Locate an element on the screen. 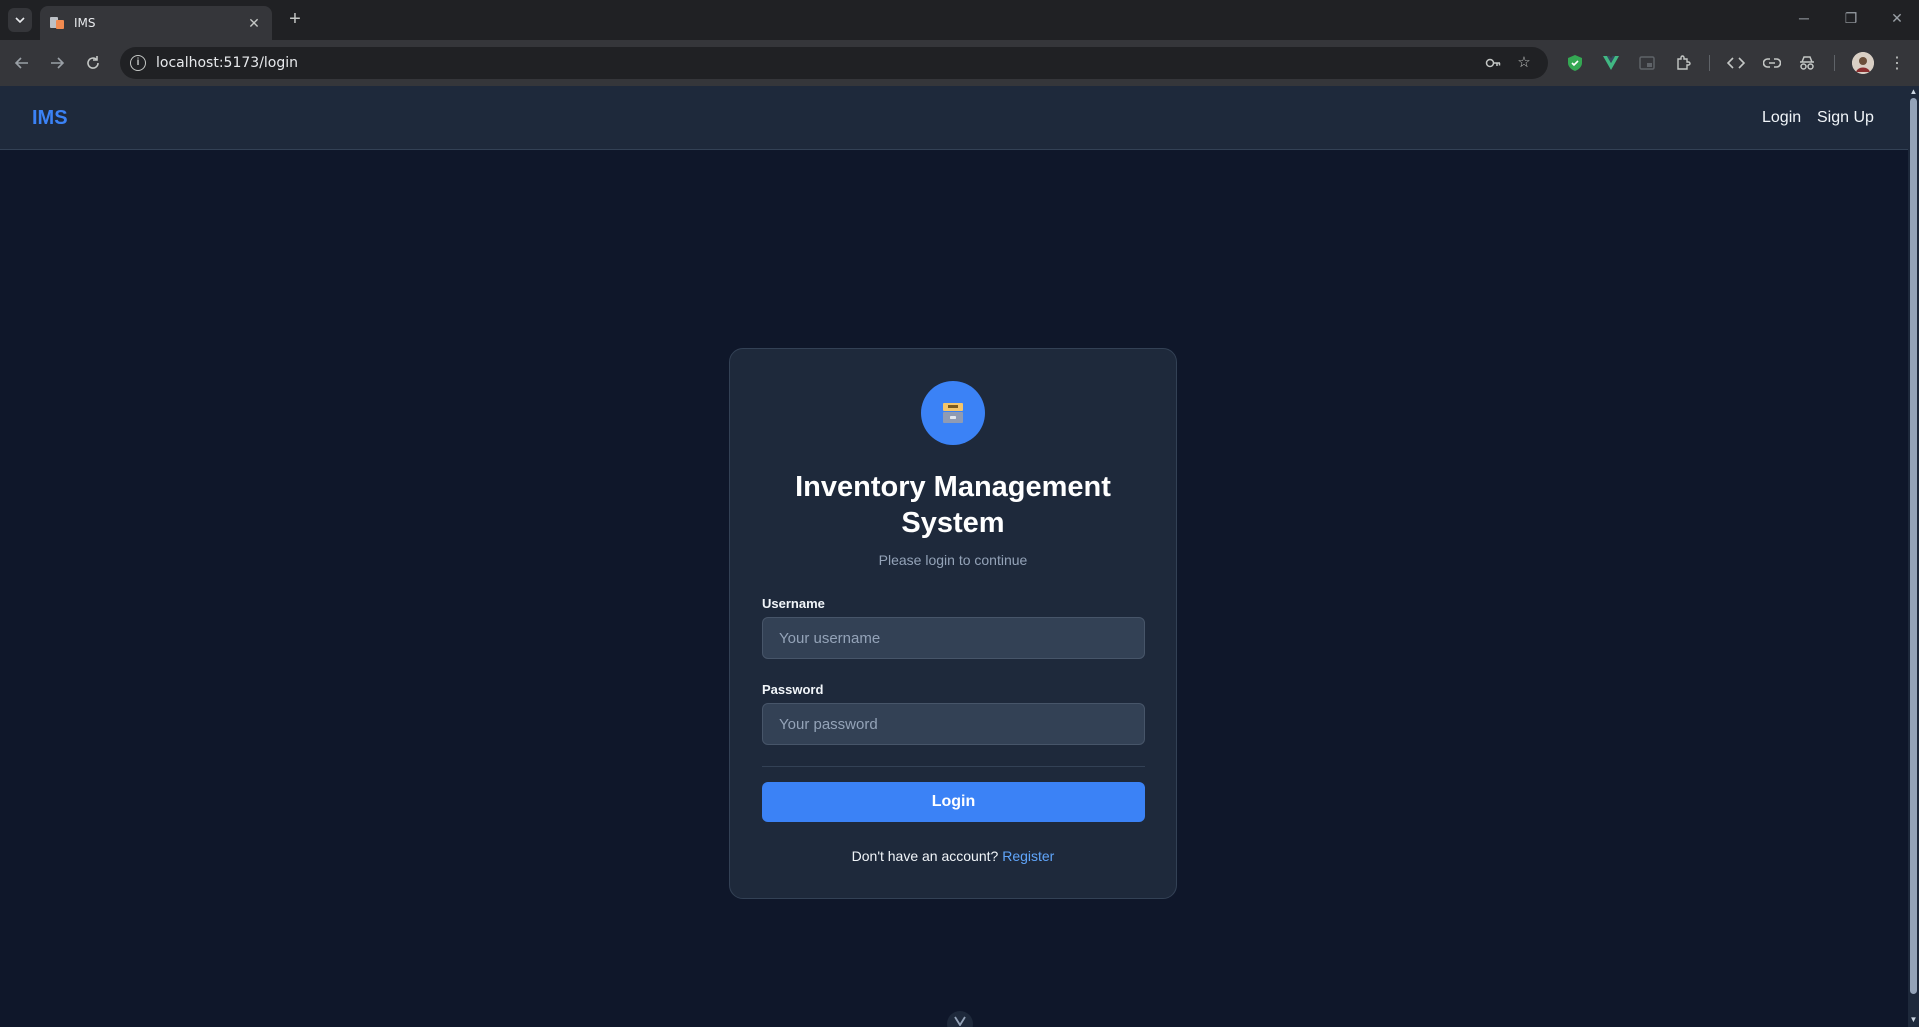  picture-in-picture-icon is located at coordinates (1647, 63).